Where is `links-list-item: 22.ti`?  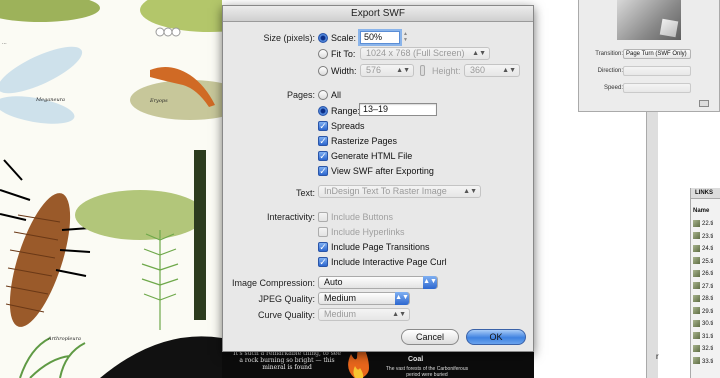
links-list-item: 22.ti is located at coordinates (703, 224).